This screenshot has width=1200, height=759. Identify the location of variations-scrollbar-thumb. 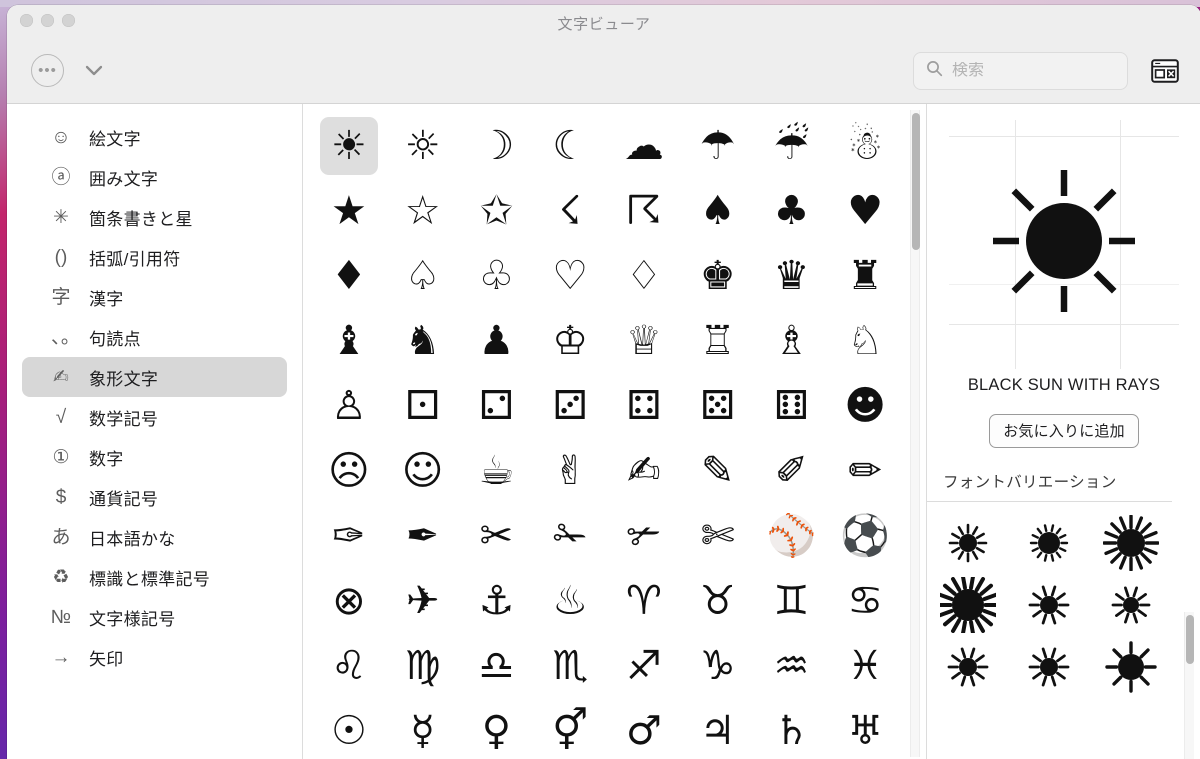
(1190, 639).